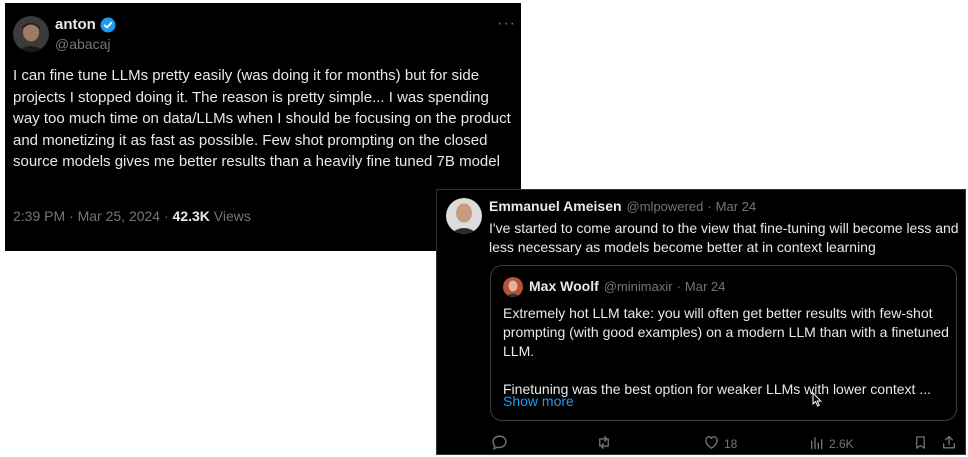  I want to click on avatar-max-woolf, so click(513, 287).